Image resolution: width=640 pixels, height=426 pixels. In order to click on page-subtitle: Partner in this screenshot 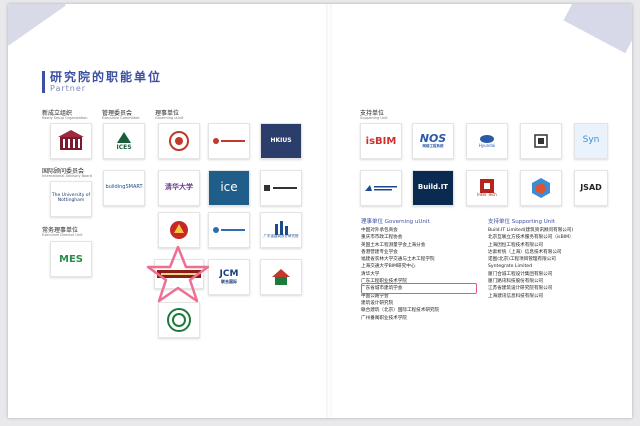, I will do `click(68, 88)`.